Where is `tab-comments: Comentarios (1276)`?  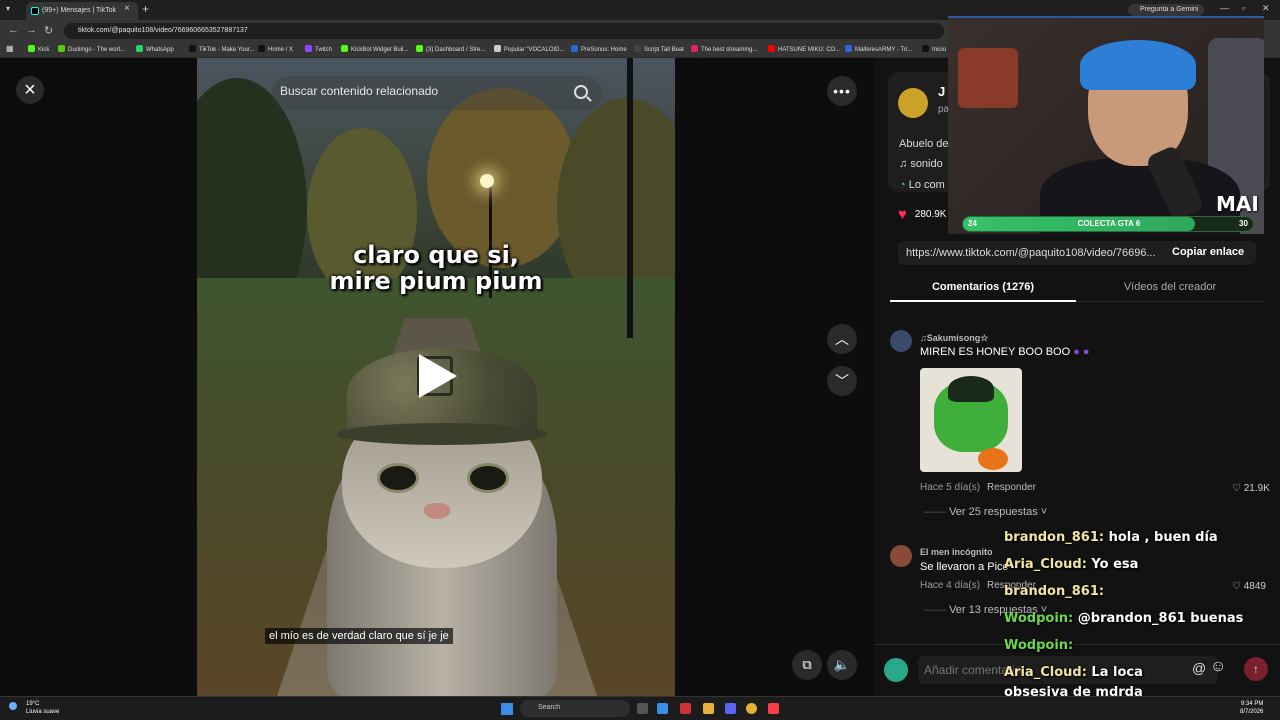 tab-comments: Comentarios (1276) is located at coordinates (983, 289).